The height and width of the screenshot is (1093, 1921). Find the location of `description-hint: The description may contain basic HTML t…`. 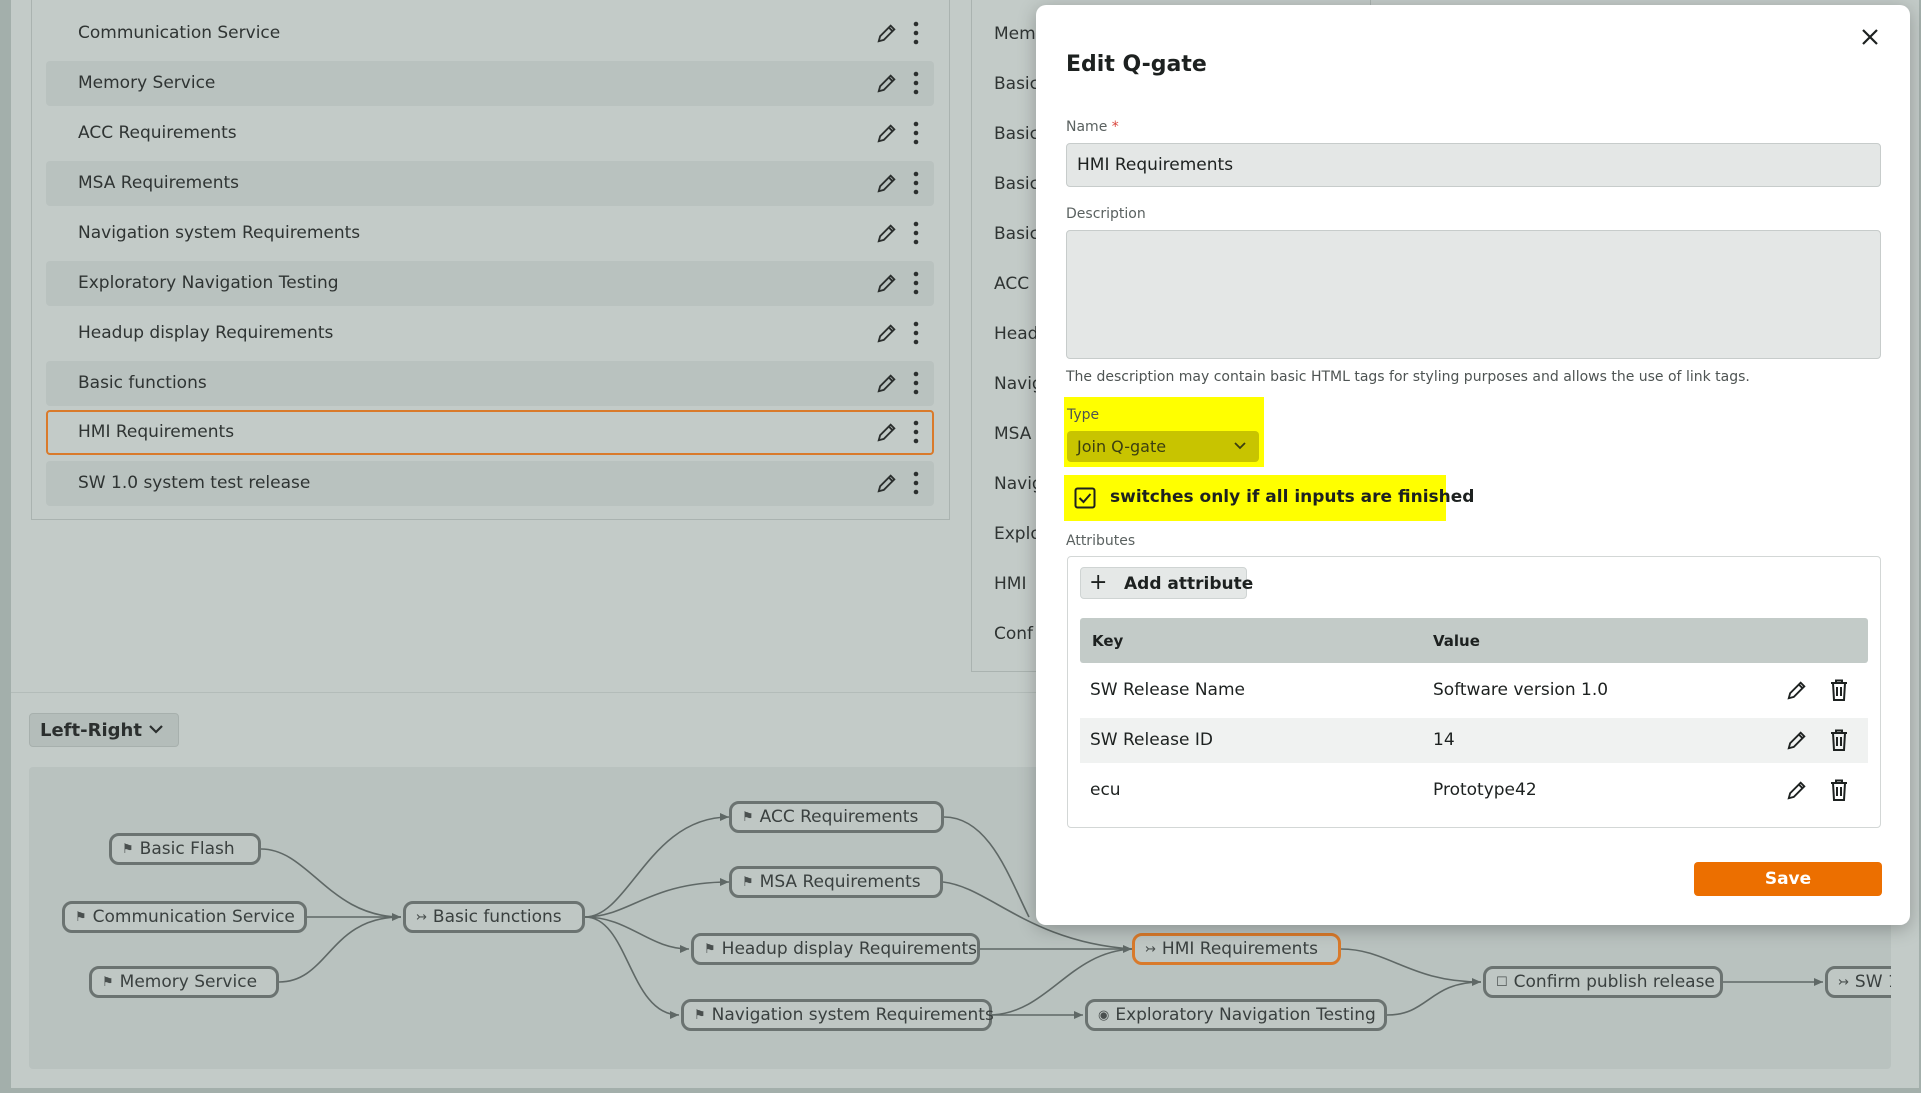

description-hint: The description may contain basic HTML t… is located at coordinates (1408, 377).